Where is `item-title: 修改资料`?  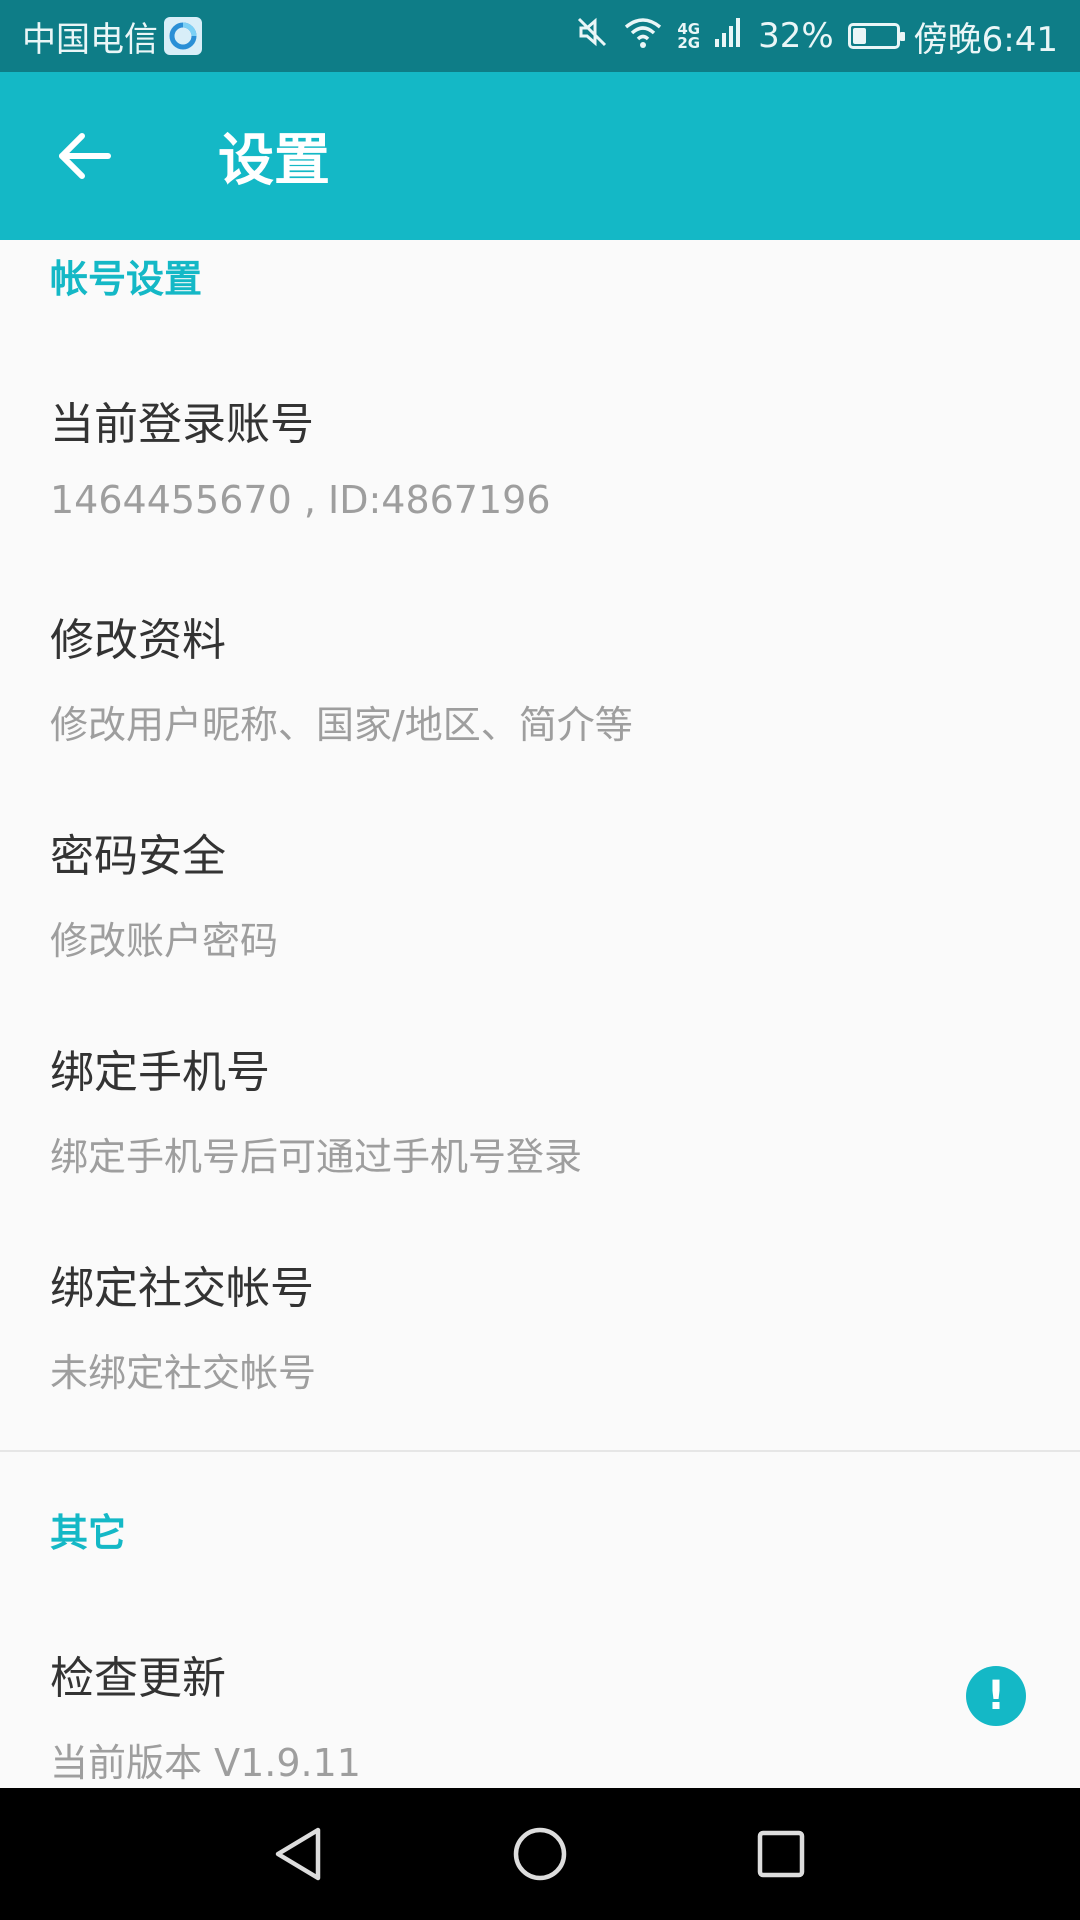 item-title: 修改资料 is located at coordinates (138, 640).